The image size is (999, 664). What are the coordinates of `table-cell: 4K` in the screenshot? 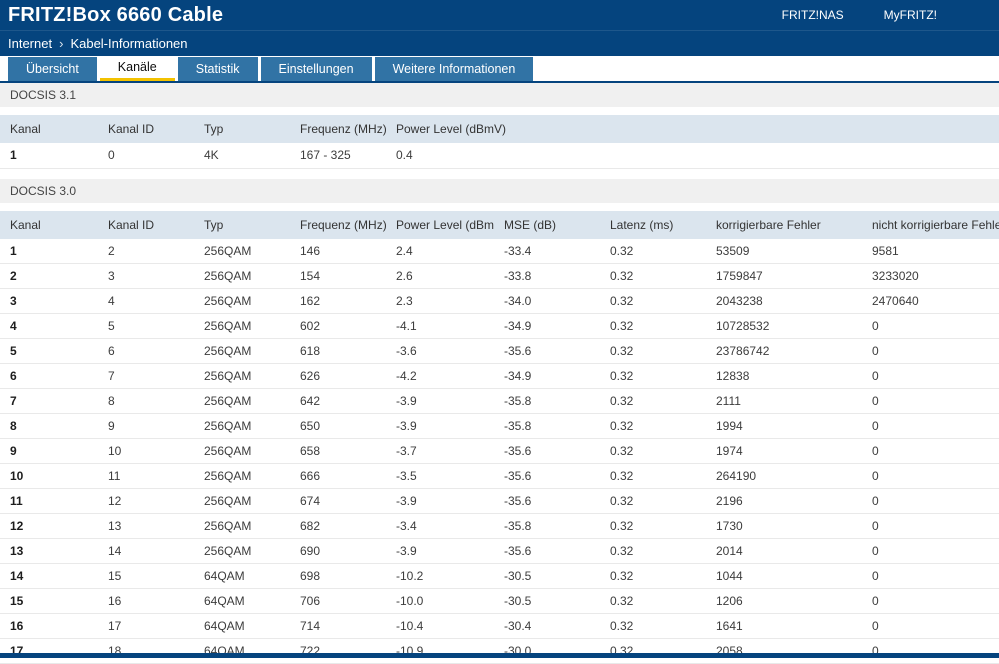 It's located at (242, 155).